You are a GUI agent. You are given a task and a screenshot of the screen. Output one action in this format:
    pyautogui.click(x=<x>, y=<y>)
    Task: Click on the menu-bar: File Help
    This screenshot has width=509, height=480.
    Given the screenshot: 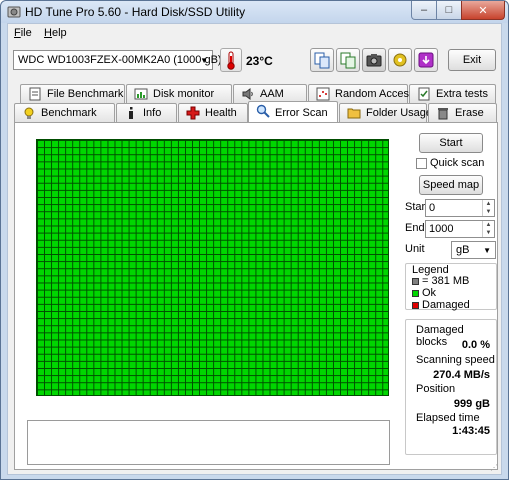 What is the action you would take?
    pyautogui.click(x=254, y=33)
    